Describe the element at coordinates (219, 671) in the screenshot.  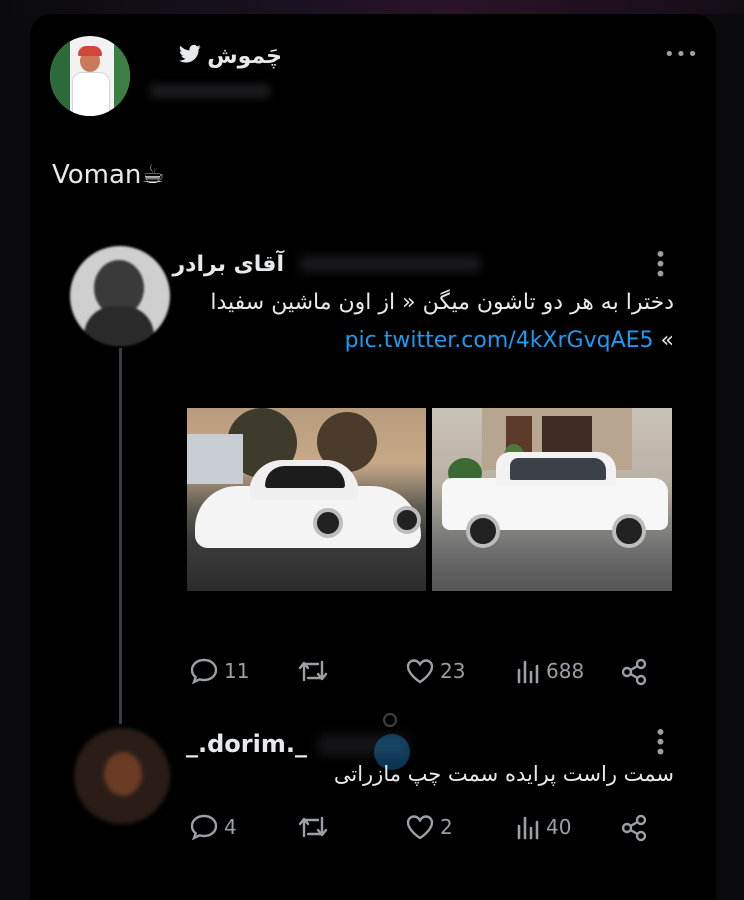
I see `reply-button: 11` at that location.